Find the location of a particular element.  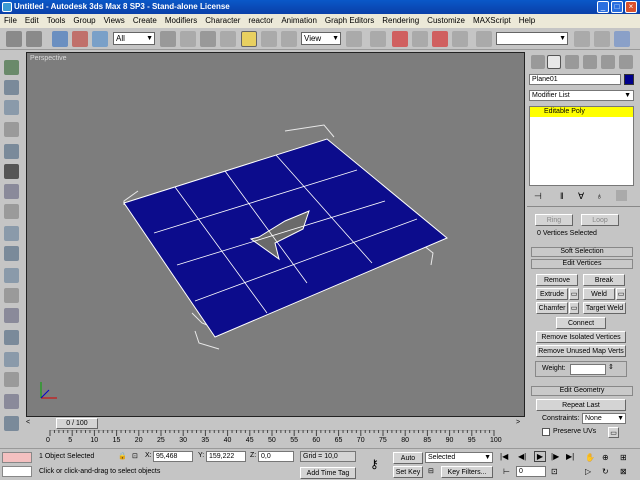

pan-icon: ✋ is located at coordinates (590, 457).